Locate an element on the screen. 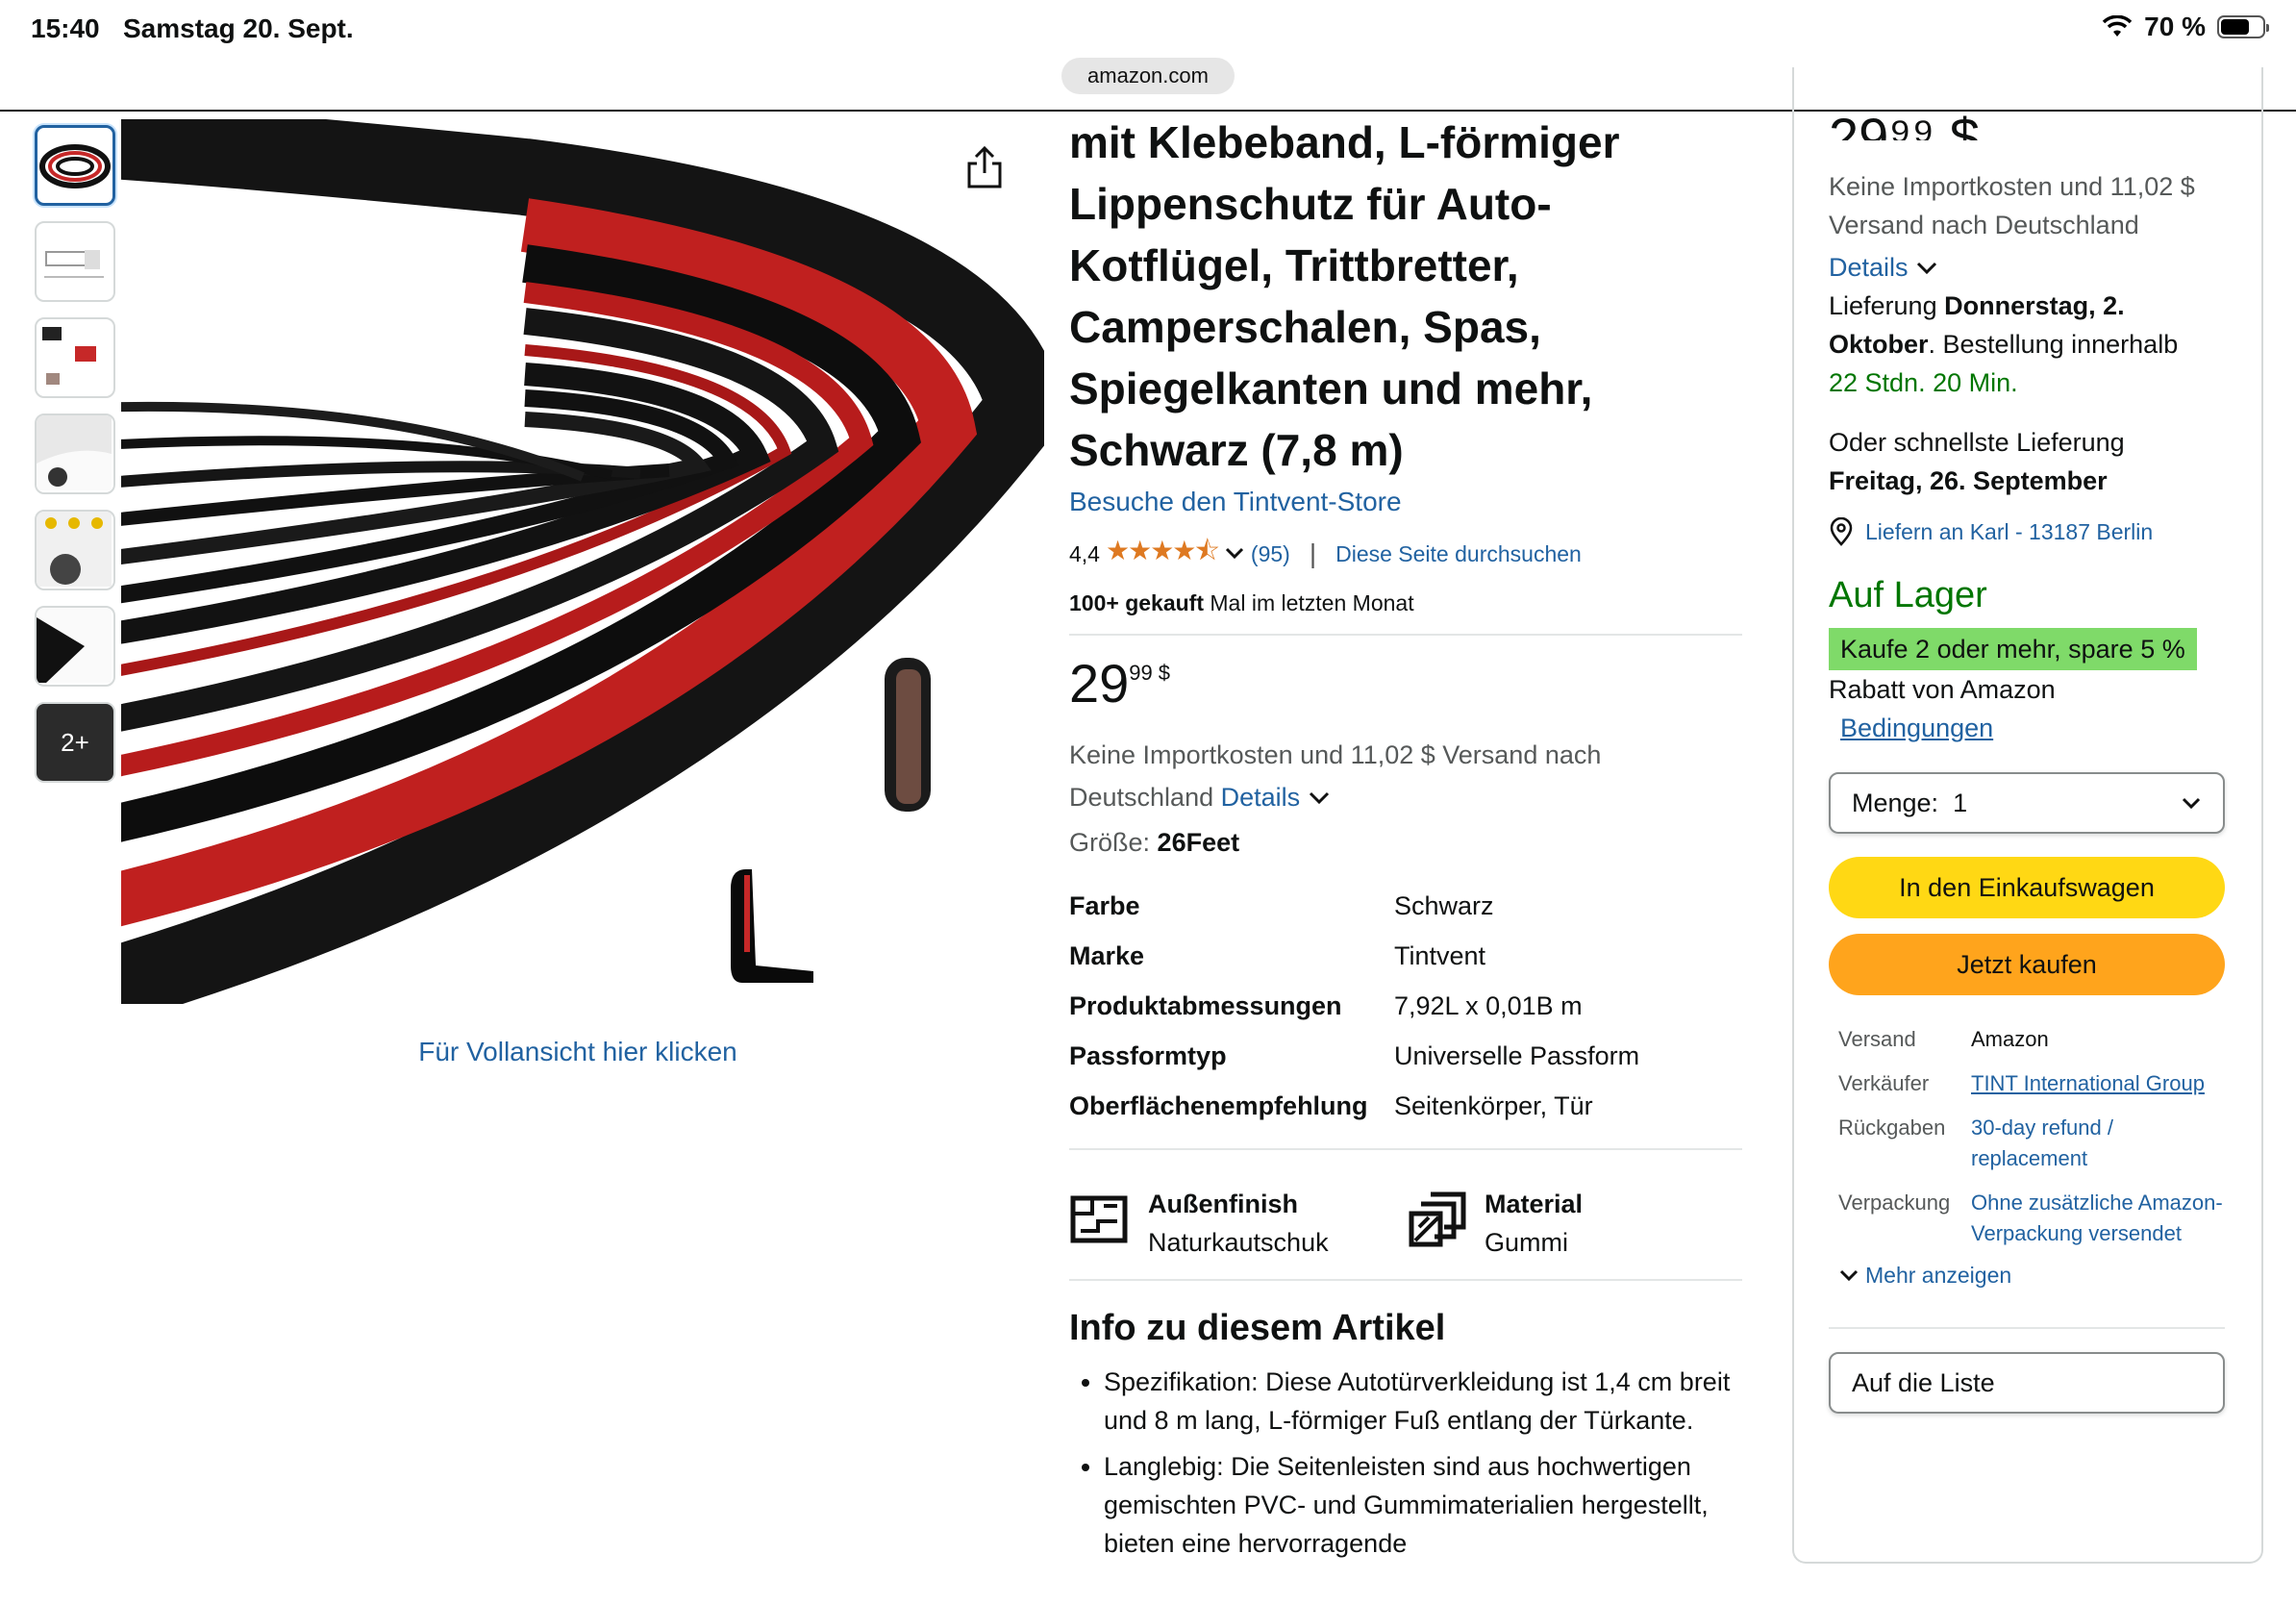  thumbnail-more: 2+ is located at coordinates (75, 742).